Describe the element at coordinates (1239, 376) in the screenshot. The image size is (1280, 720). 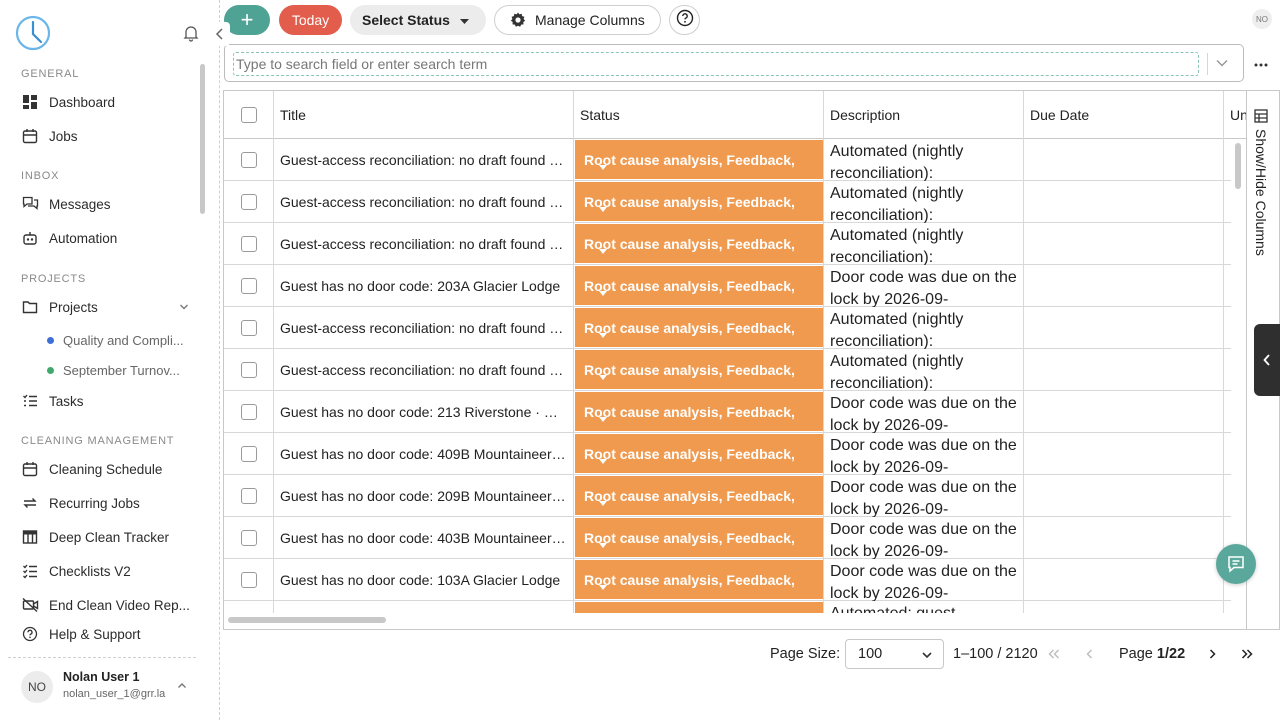
I see `vertical-scroll-track` at that location.